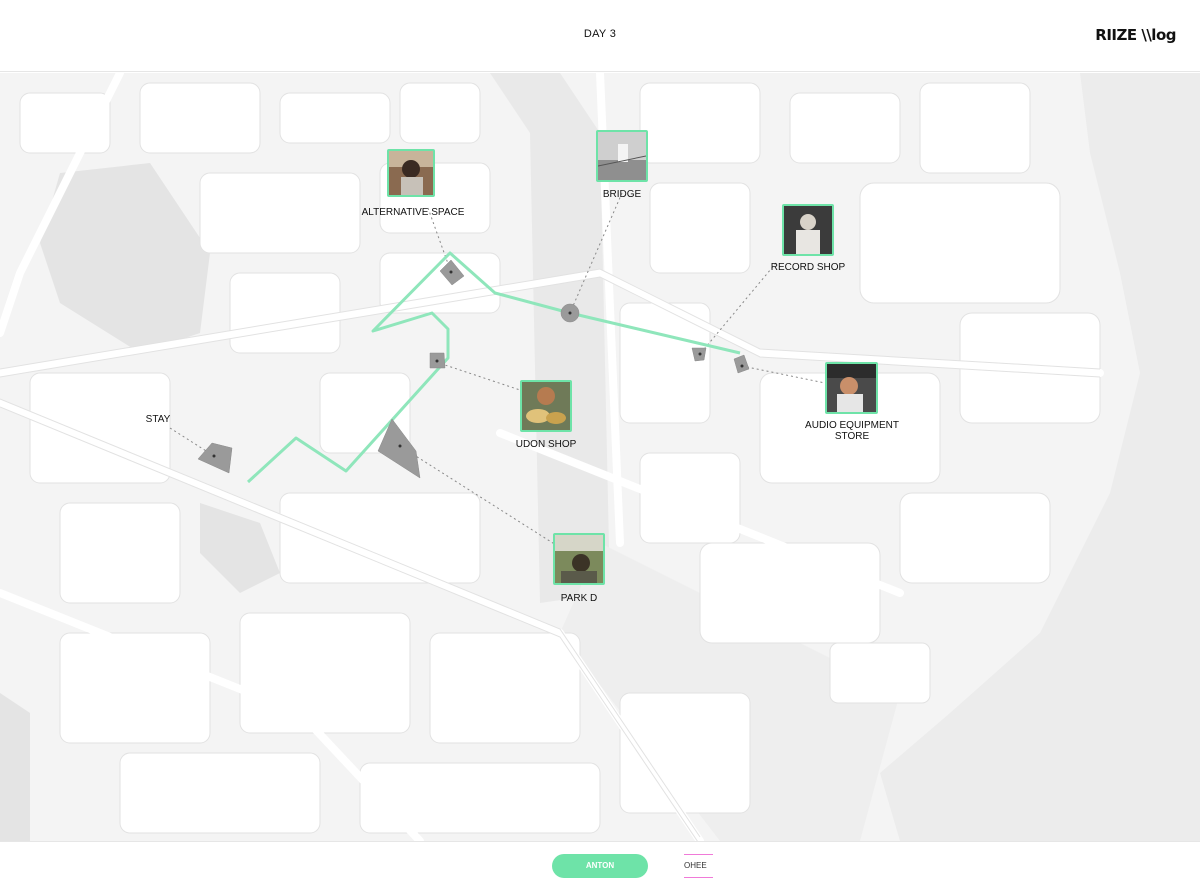  I want to click on record-shop-label: RECORD SHOP, so click(808, 267).